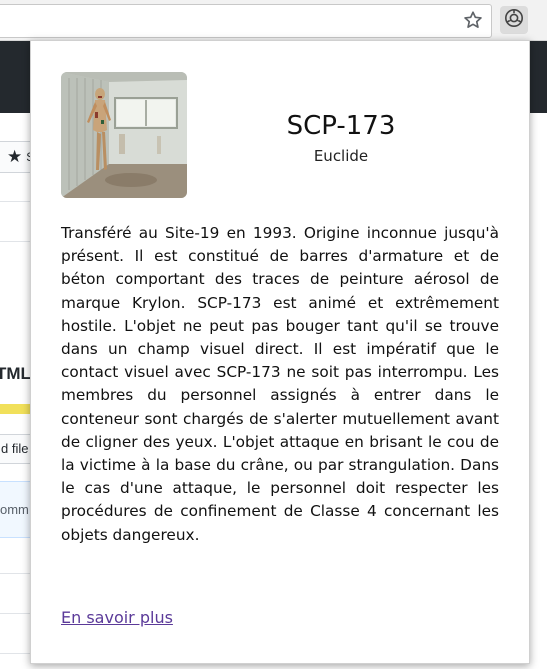  What do you see at coordinates (117, 617) in the screenshot?
I see `learn-more-link: En savoir plus` at bounding box center [117, 617].